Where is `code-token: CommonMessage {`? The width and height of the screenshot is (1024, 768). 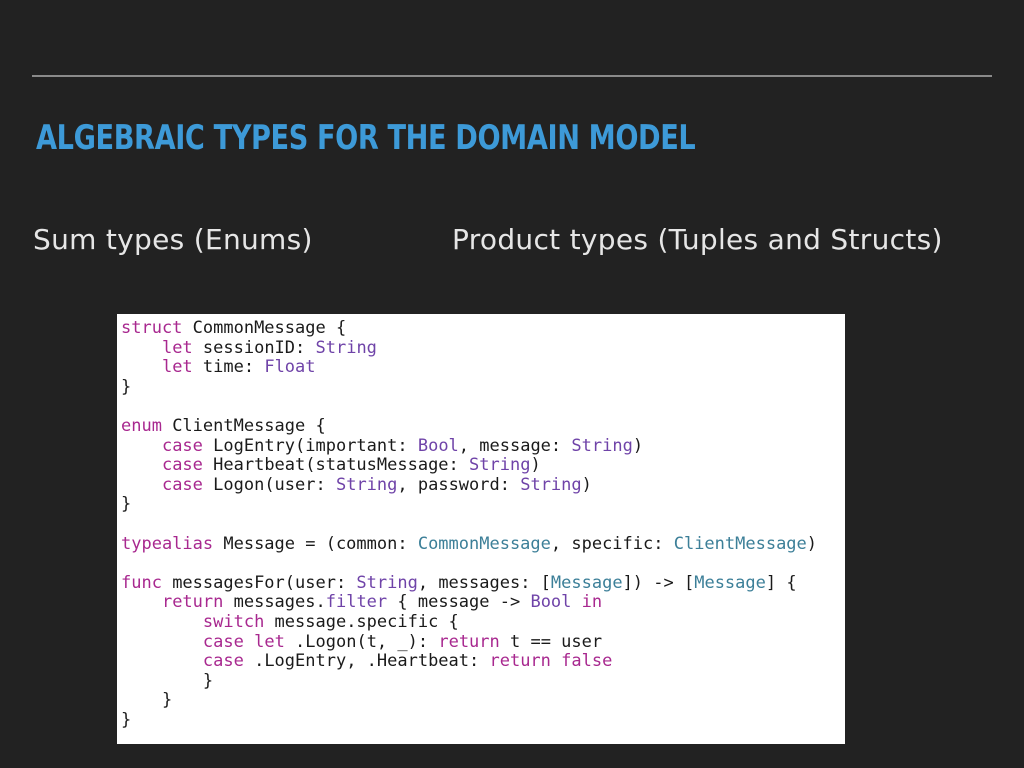 code-token: CommonMessage { is located at coordinates (264, 328).